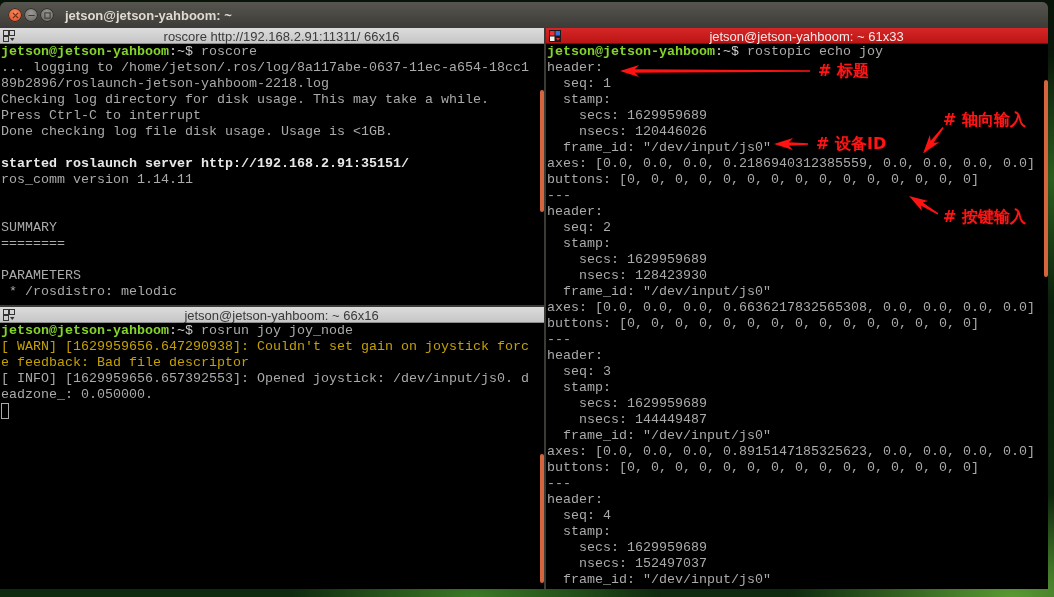 The image size is (1054, 597). Describe the element at coordinates (643, 419) in the screenshot. I see `output-line: nsecs: 144449487` at that location.